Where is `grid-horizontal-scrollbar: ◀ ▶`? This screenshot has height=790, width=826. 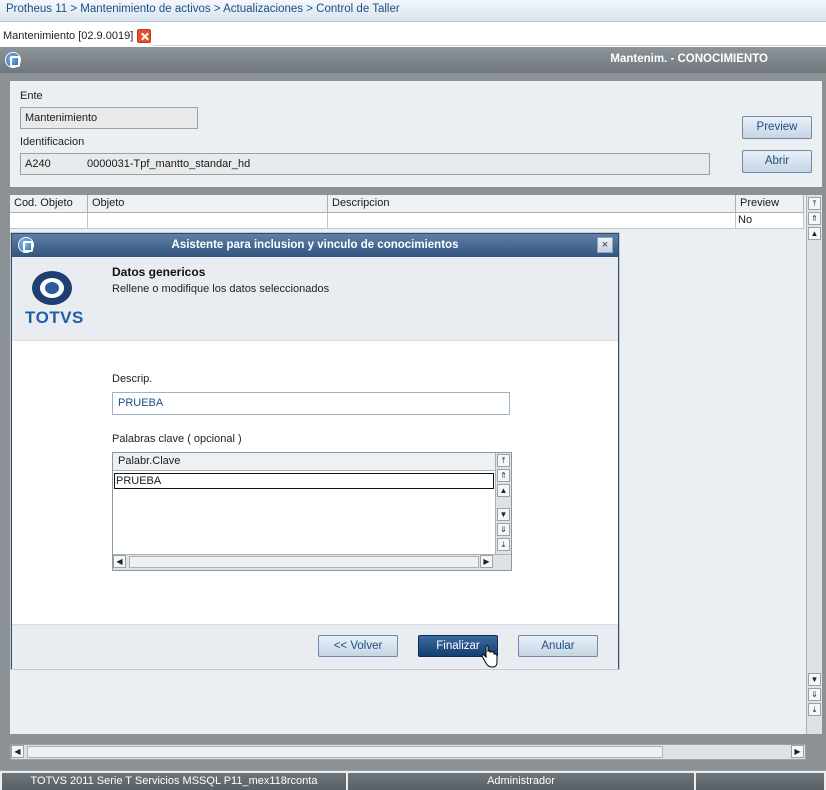
grid-horizontal-scrollbar: ◀ ▶ is located at coordinates (408, 752).